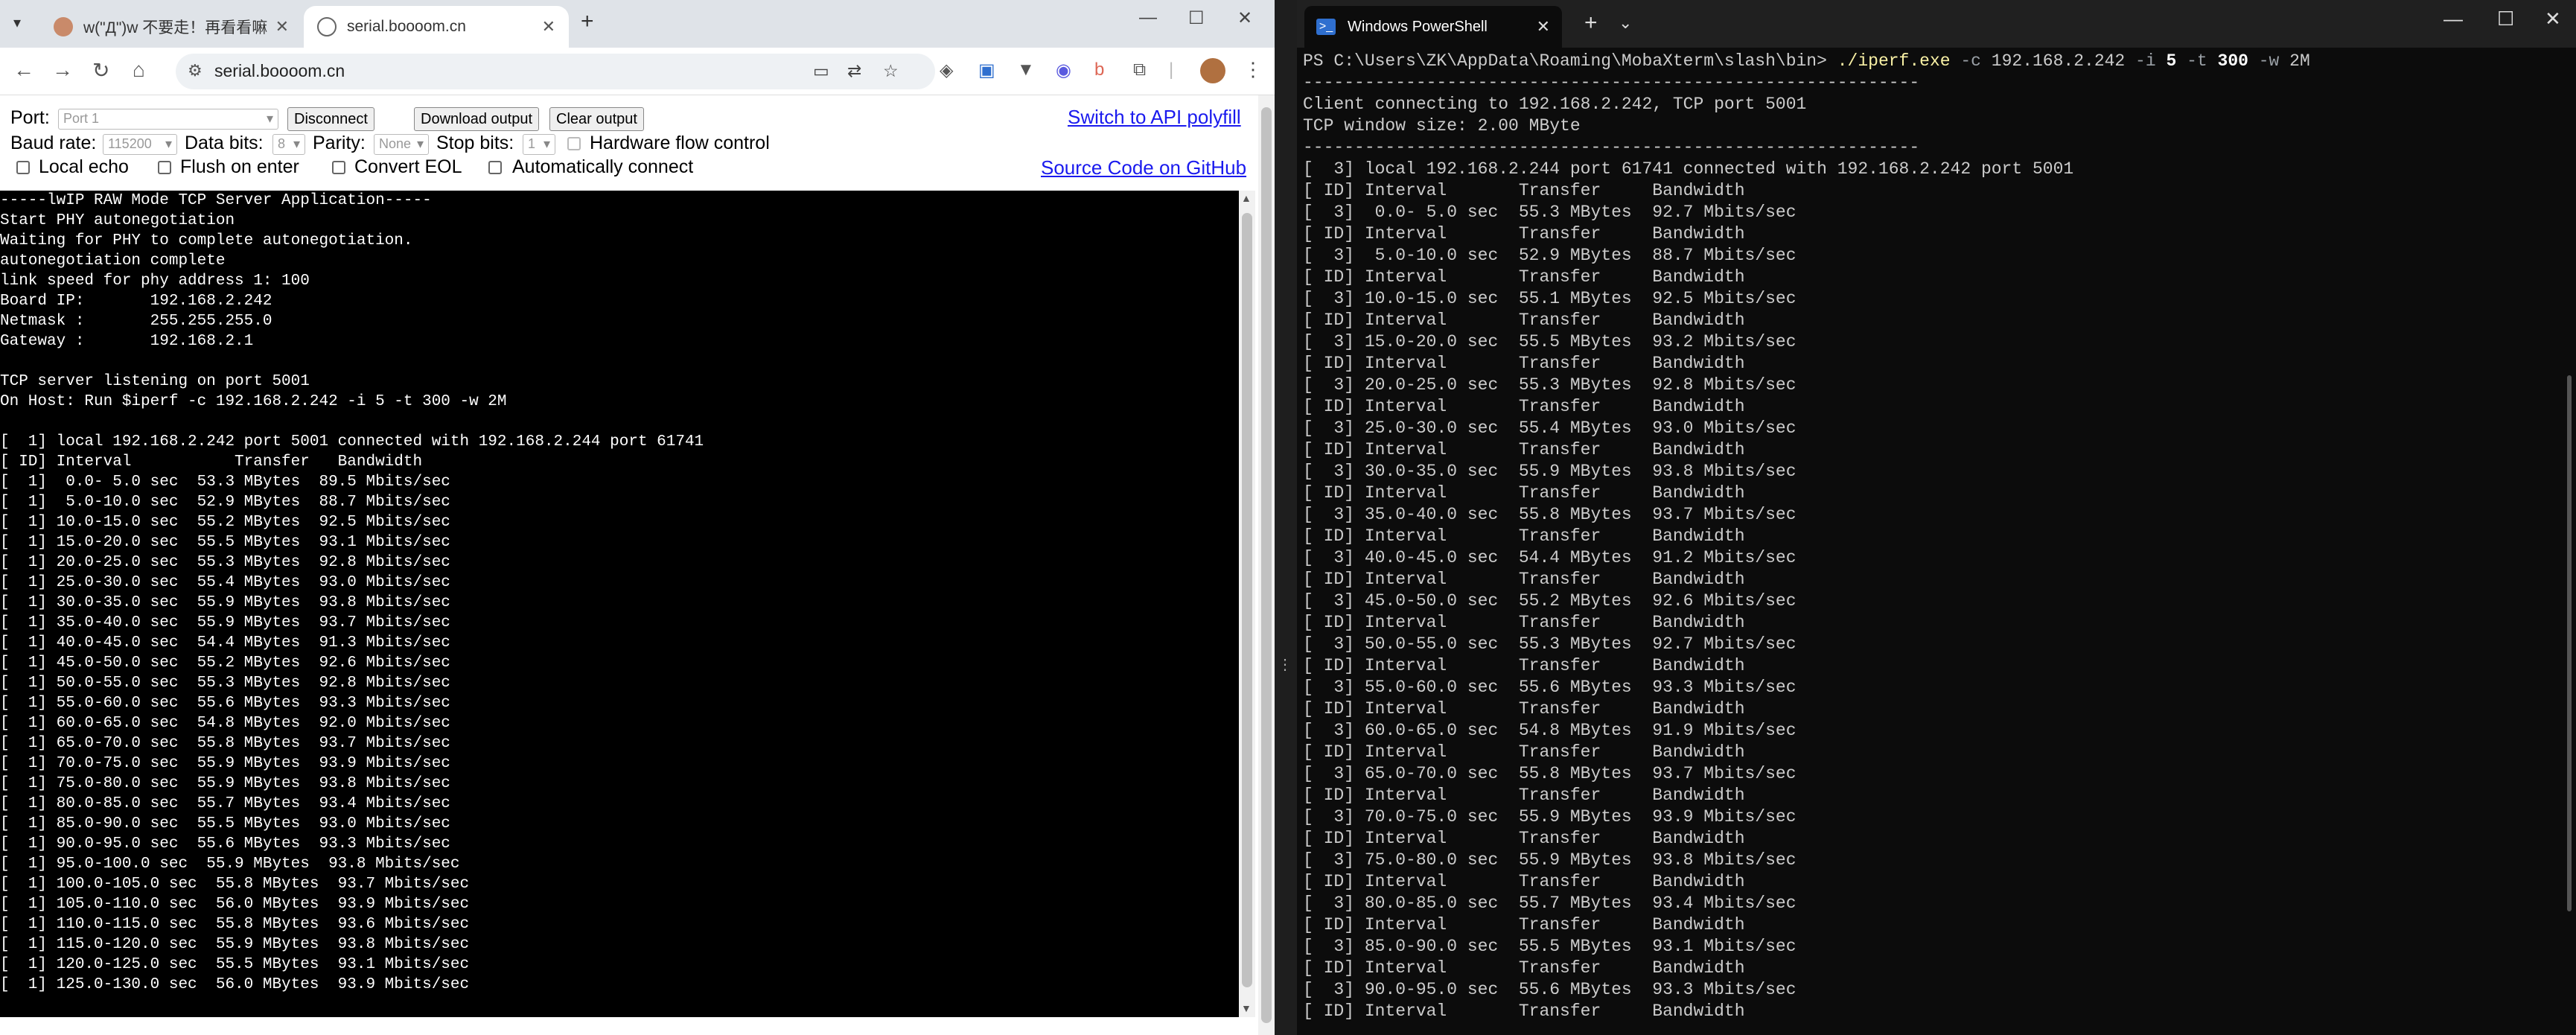 The image size is (2576, 1035). Describe the element at coordinates (1971, 61) in the screenshot. I see `command-argument: -c` at that location.